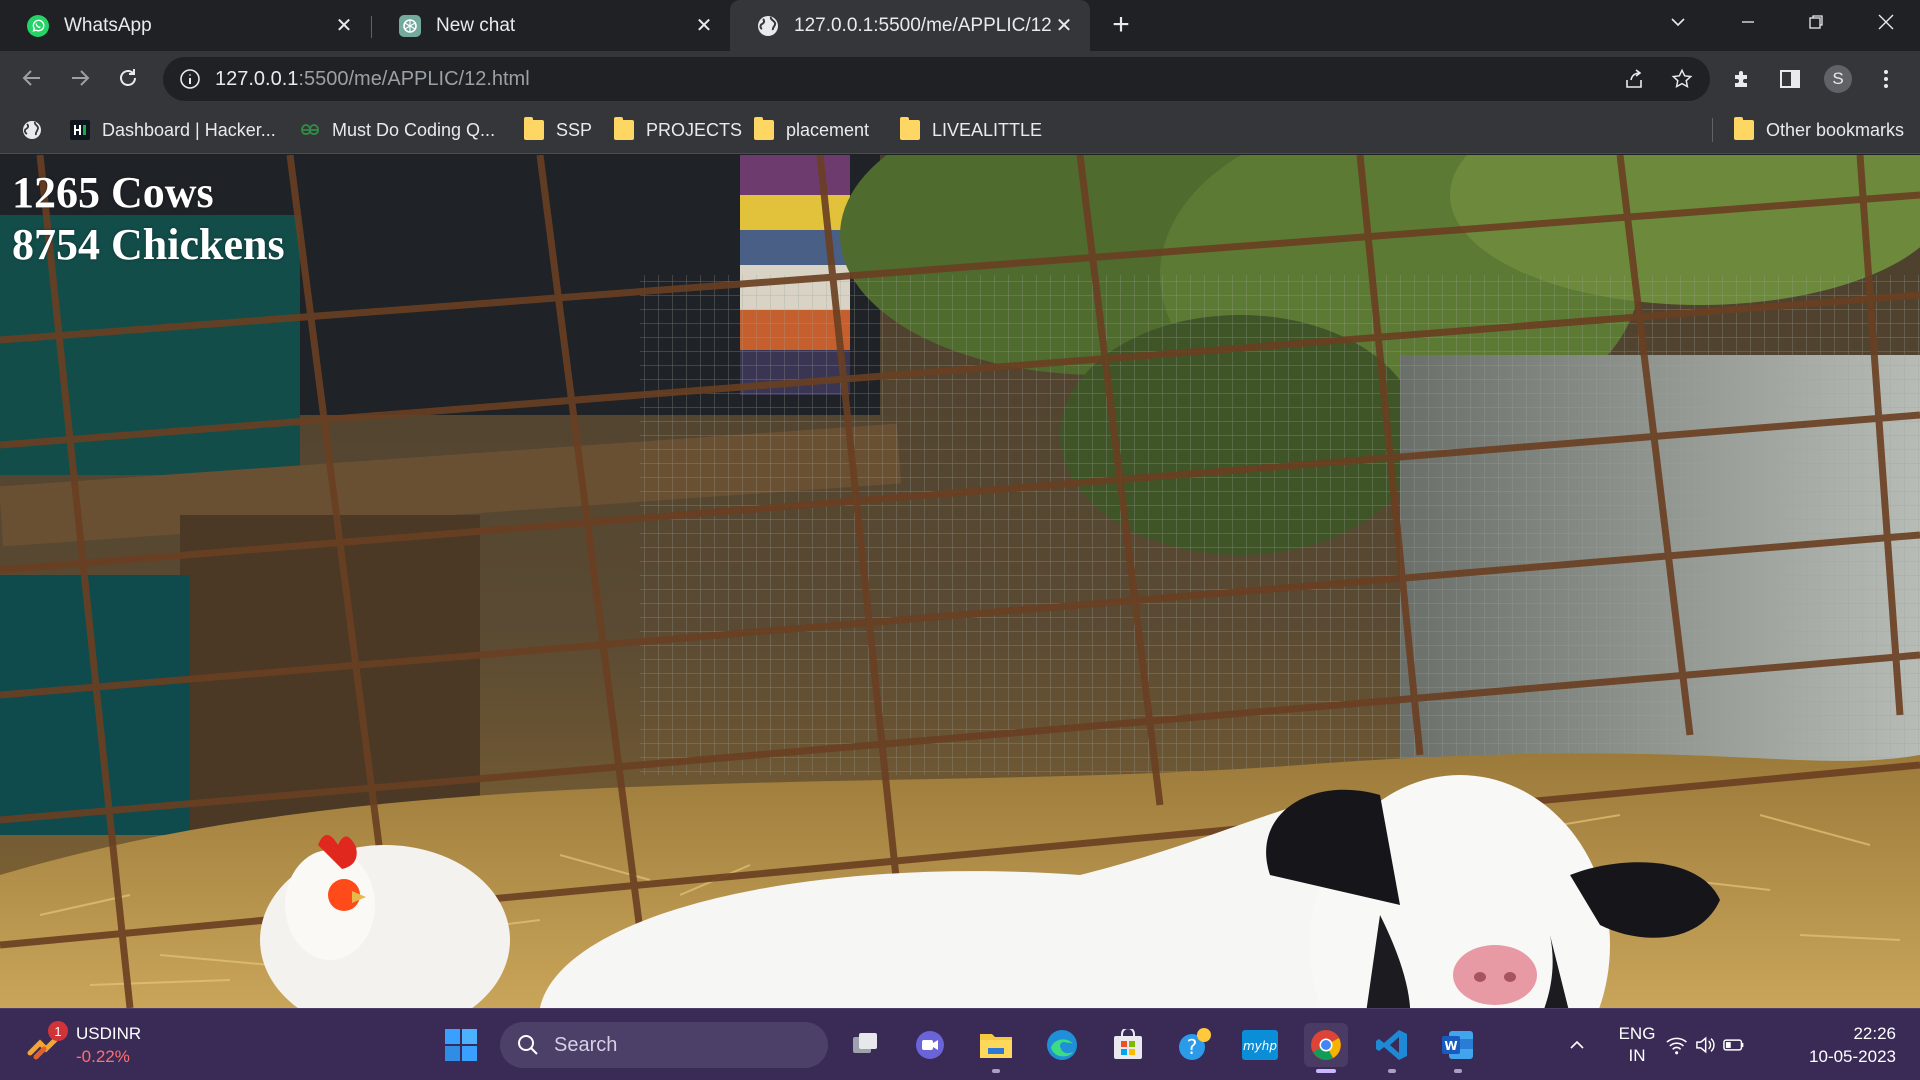 The height and width of the screenshot is (1080, 1920). I want to click on tab-title: New chat, so click(476, 25).